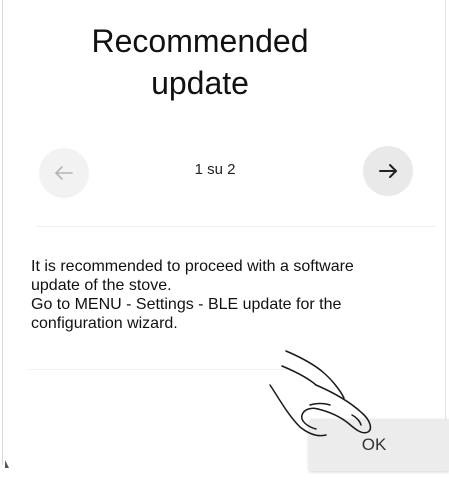 This screenshot has height=486, width=449. I want to click on next-page-button, so click(388, 171).